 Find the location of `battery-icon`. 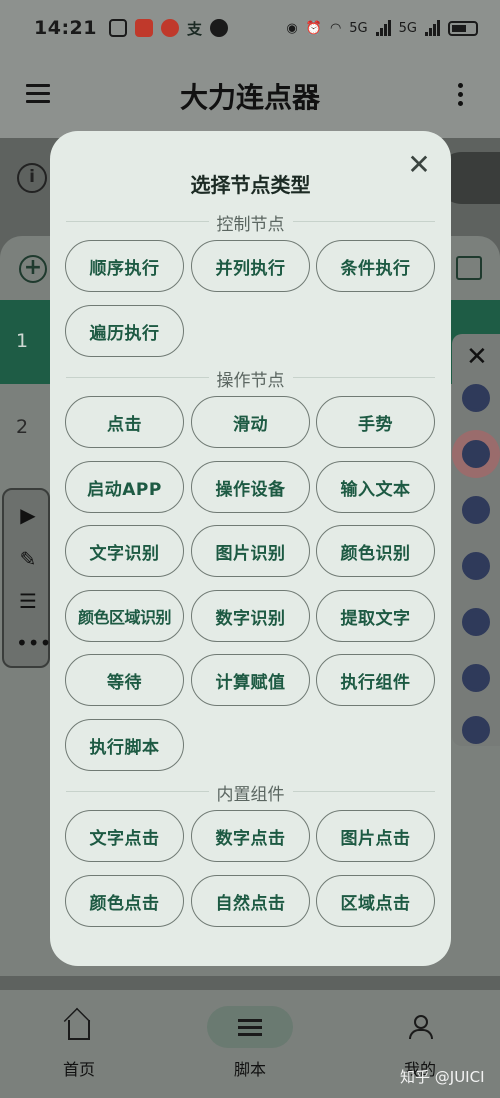

battery-icon is located at coordinates (463, 28).